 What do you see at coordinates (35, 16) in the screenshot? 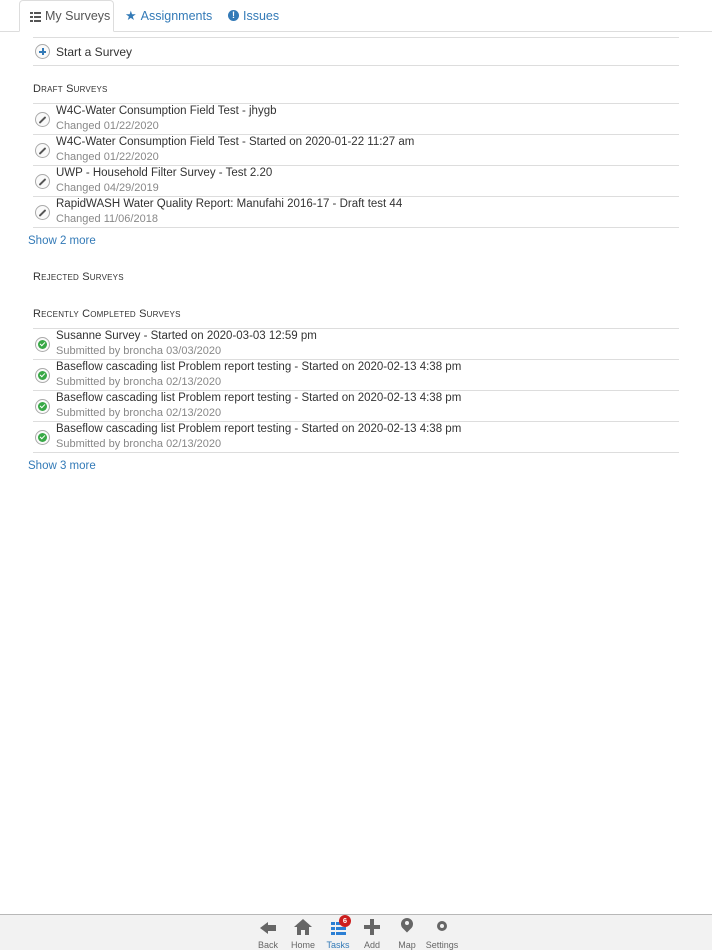
I see `list-icon` at bounding box center [35, 16].